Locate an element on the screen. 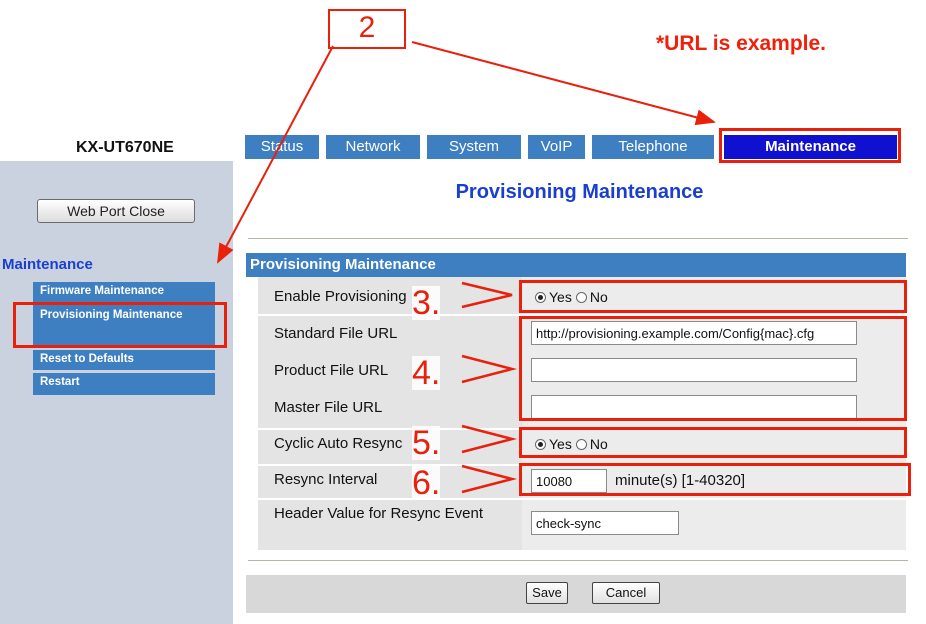  sidebar-item-label: Firmware Maintenance is located at coordinates (102, 291).